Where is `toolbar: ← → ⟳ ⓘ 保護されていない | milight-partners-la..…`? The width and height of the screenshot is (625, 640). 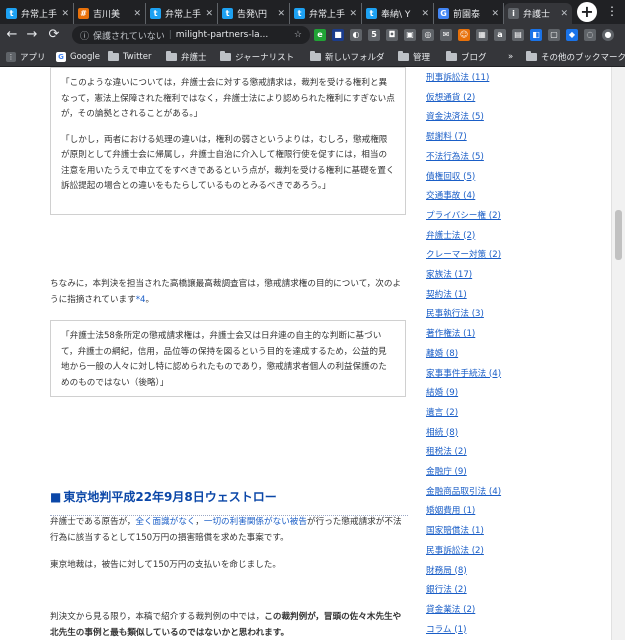
toolbar: ← → ⟳ ⓘ 保護されていない | milight-partners-la..… is located at coordinates (312, 35).